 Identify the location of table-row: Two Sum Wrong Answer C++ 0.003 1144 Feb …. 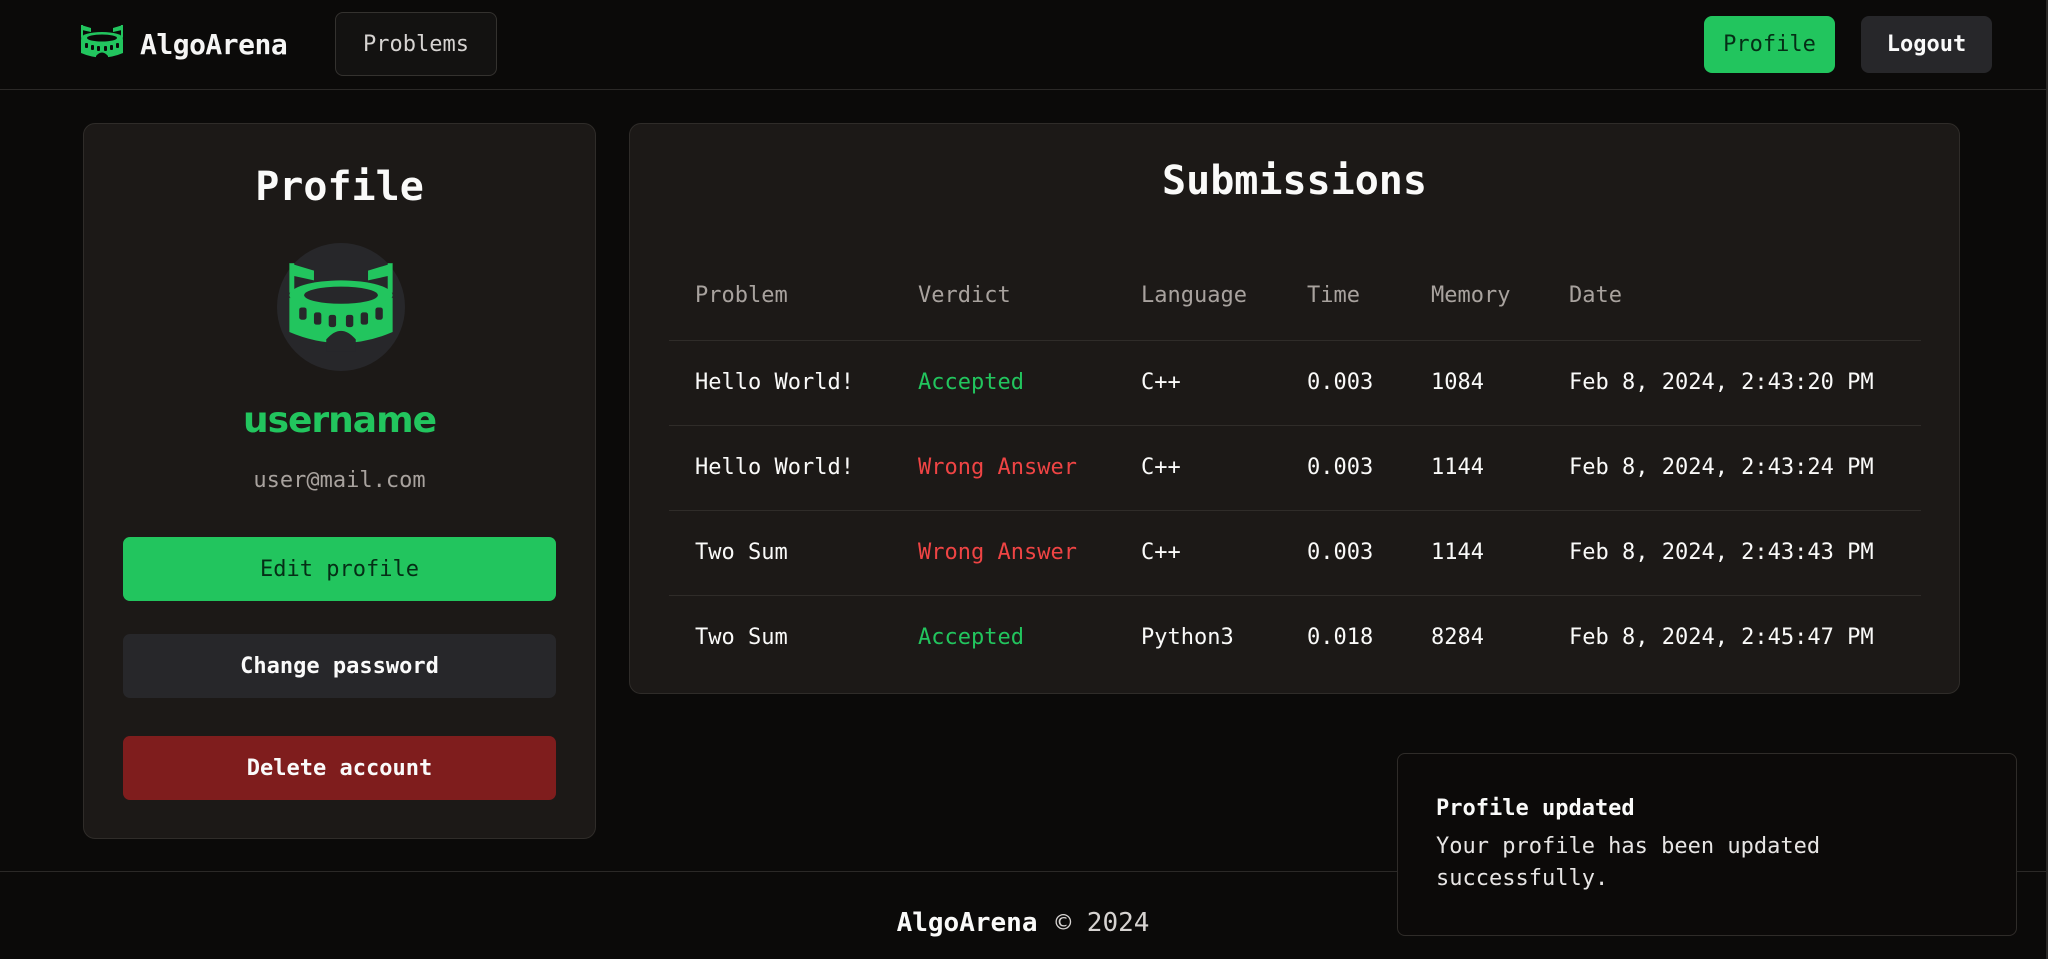
(1295, 553).